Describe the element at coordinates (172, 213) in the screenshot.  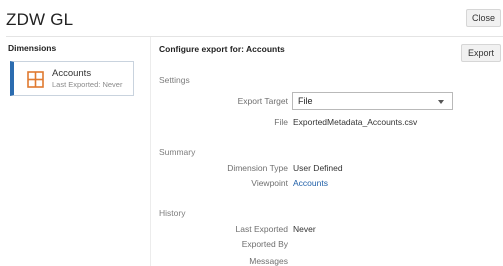
I see `history-section-title: History` at that location.